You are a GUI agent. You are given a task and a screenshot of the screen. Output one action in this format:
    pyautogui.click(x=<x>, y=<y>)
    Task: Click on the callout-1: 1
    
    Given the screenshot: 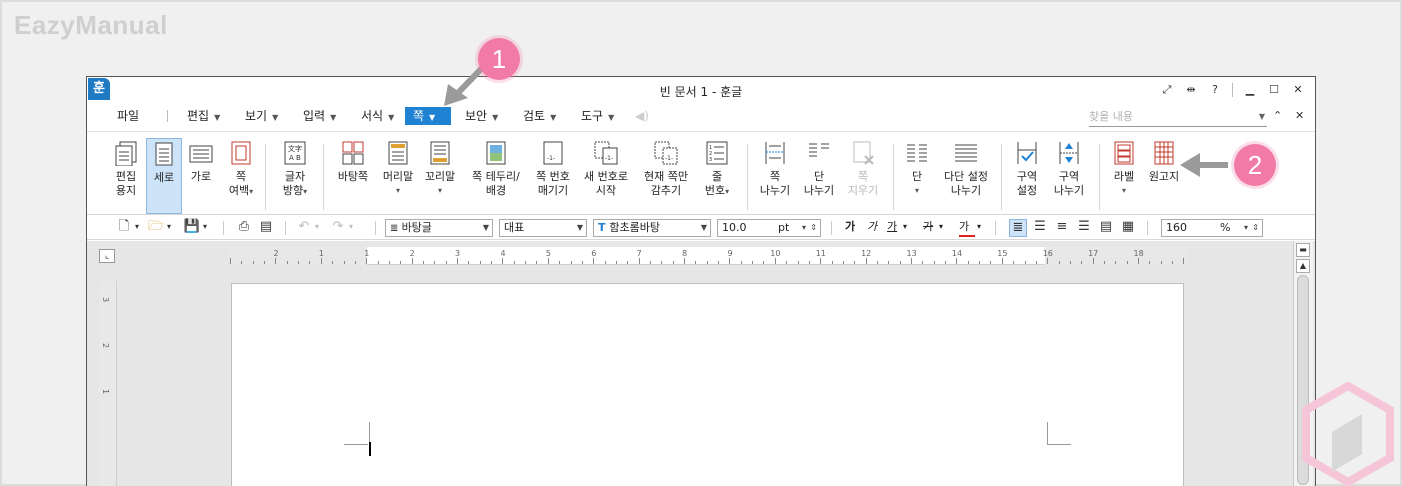 What is the action you would take?
    pyautogui.click(x=499, y=59)
    